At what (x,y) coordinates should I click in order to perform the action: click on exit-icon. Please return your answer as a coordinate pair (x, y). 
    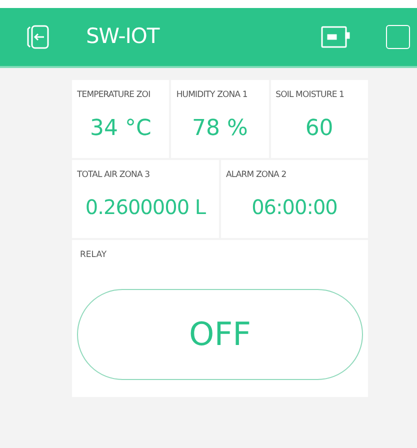
    Looking at the image, I should click on (38, 37).